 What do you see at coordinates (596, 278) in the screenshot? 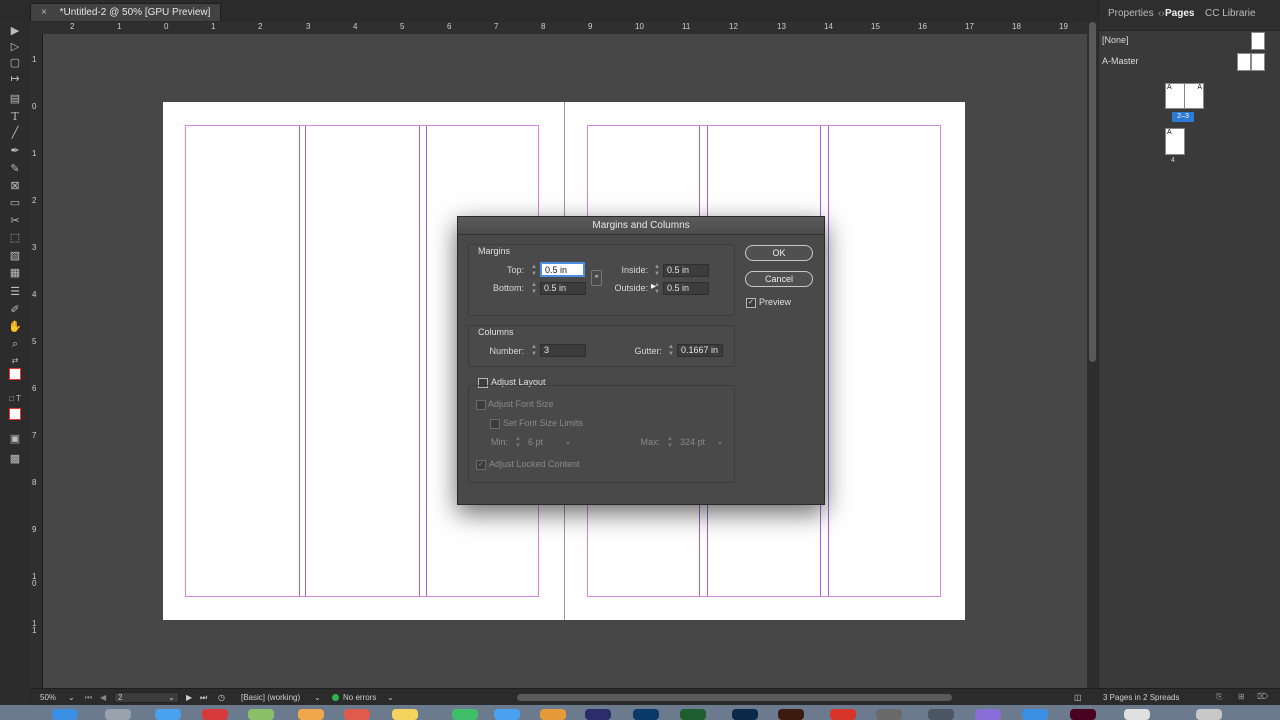
I see `make-all-settings-same-link-icon: ⚭` at bounding box center [596, 278].